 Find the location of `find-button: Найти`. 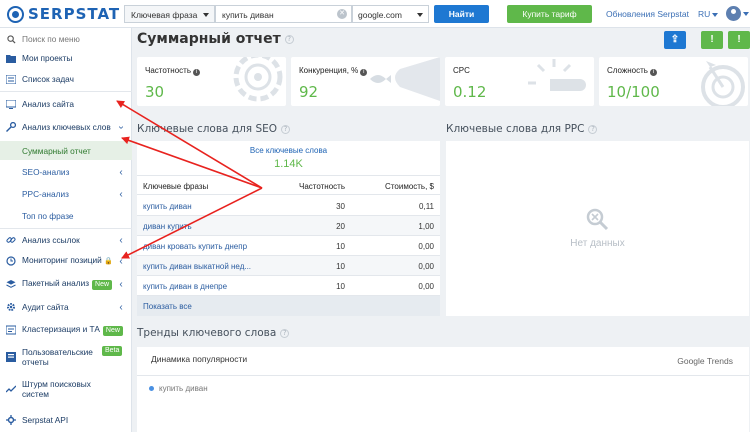

find-button: Найти is located at coordinates (461, 14).